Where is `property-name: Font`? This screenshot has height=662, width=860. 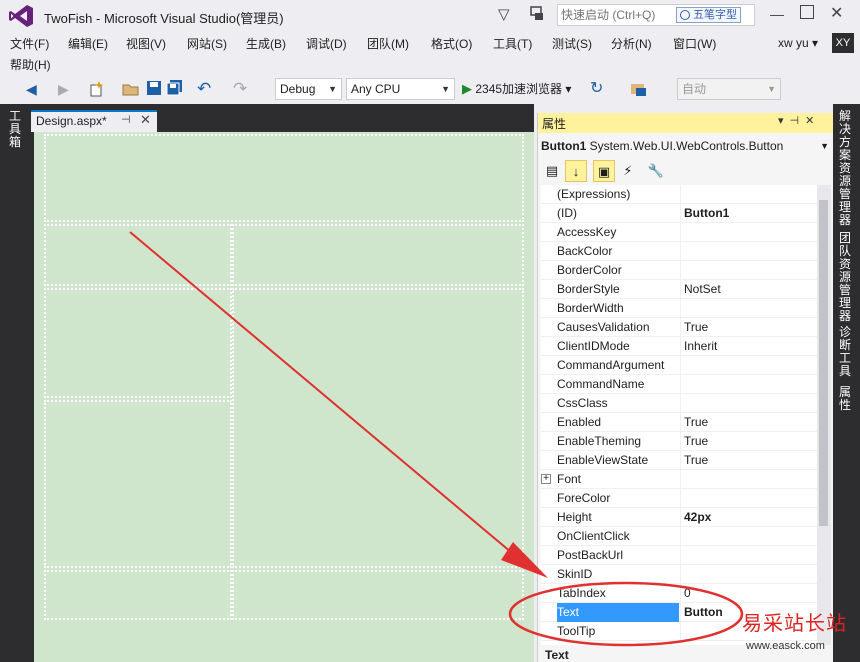
property-name: Font is located at coordinates (618, 479).